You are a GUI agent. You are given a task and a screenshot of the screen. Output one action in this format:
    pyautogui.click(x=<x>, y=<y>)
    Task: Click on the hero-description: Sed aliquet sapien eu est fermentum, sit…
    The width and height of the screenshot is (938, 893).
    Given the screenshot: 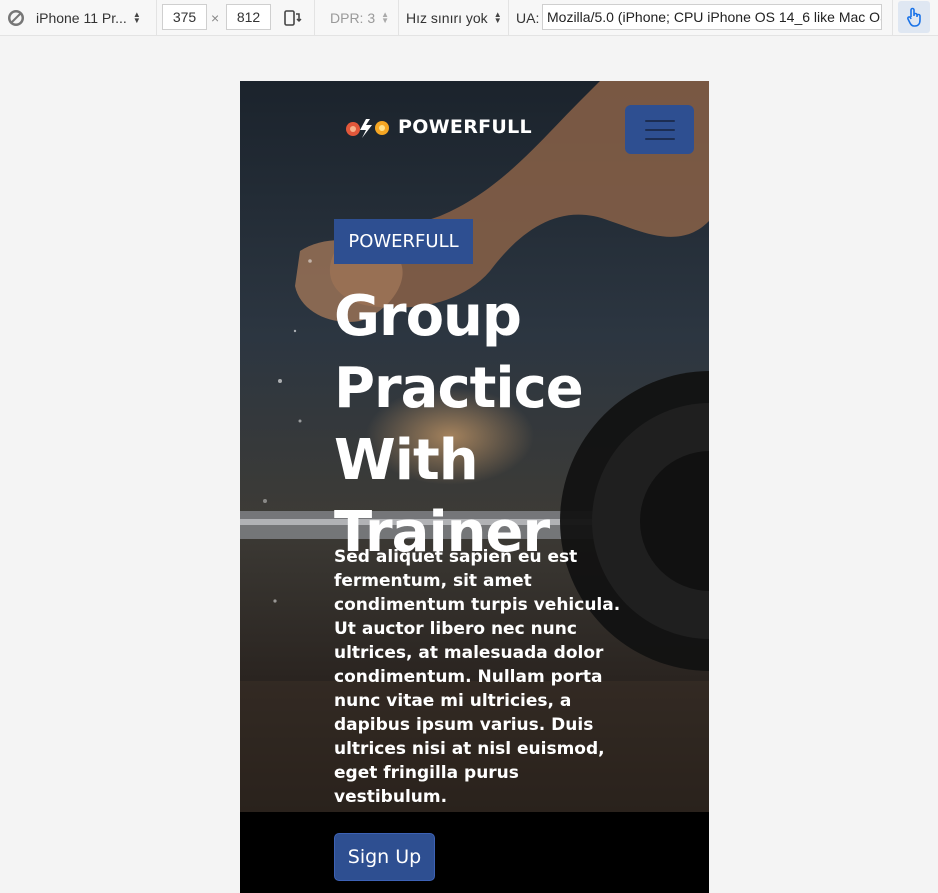 What is the action you would take?
    pyautogui.click(x=477, y=677)
    